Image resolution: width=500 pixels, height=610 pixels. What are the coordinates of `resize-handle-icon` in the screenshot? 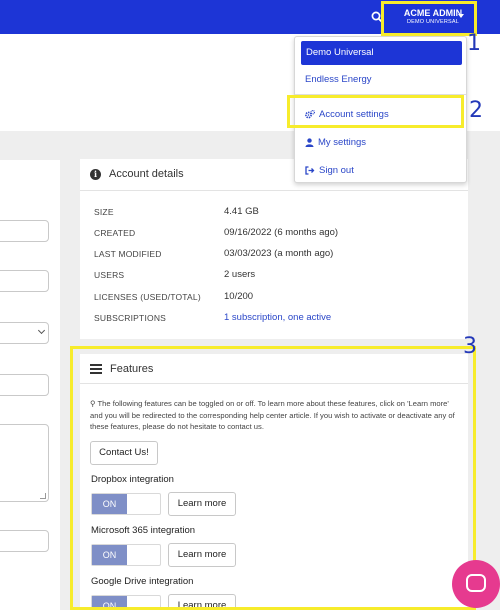 It's located at (43, 496).